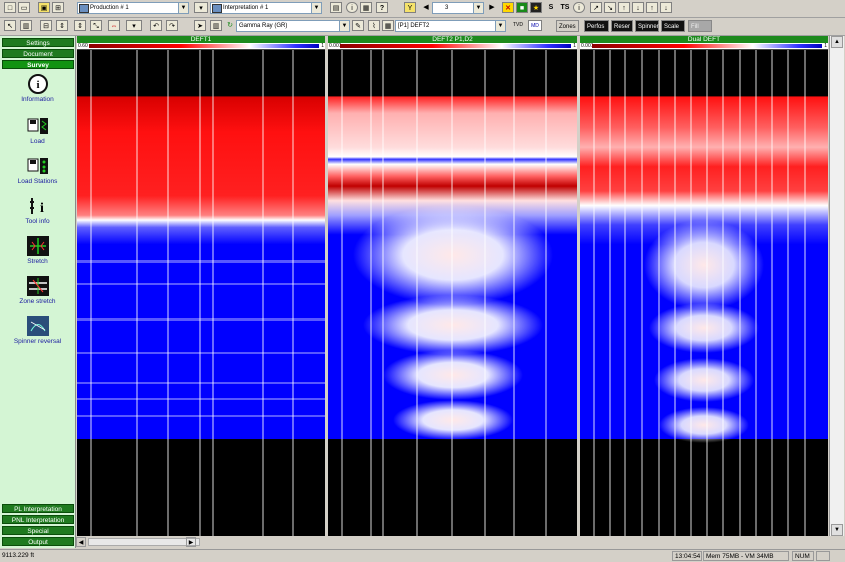  I want to click on num-lock-indicator: NUM, so click(803, 556).